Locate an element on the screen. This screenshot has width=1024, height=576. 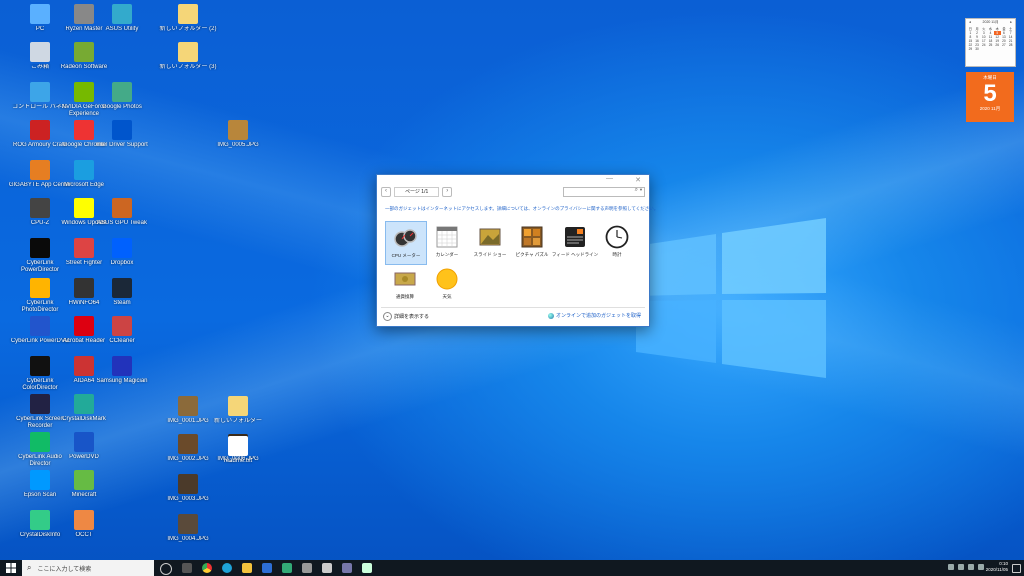
desktop-icon-label: Dropbox is located at coordinates (122, 263).